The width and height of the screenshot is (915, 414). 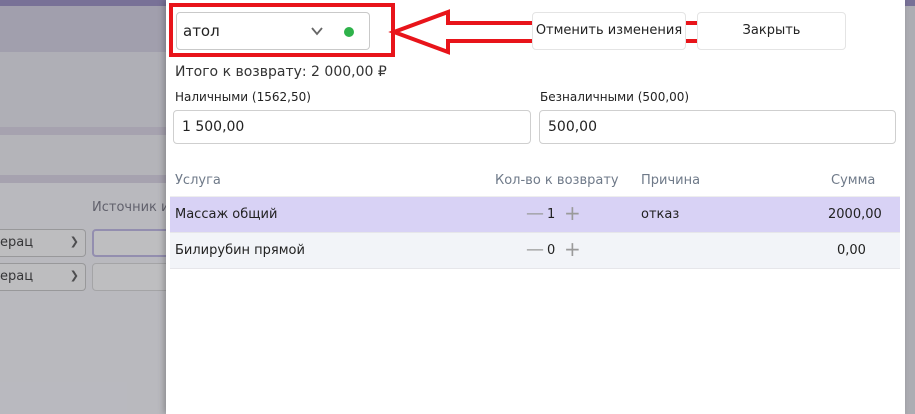 What do you see at coordinates (717, 127) in the screenshot?
I see `card-amount-input` at bounding box center [717, 127].